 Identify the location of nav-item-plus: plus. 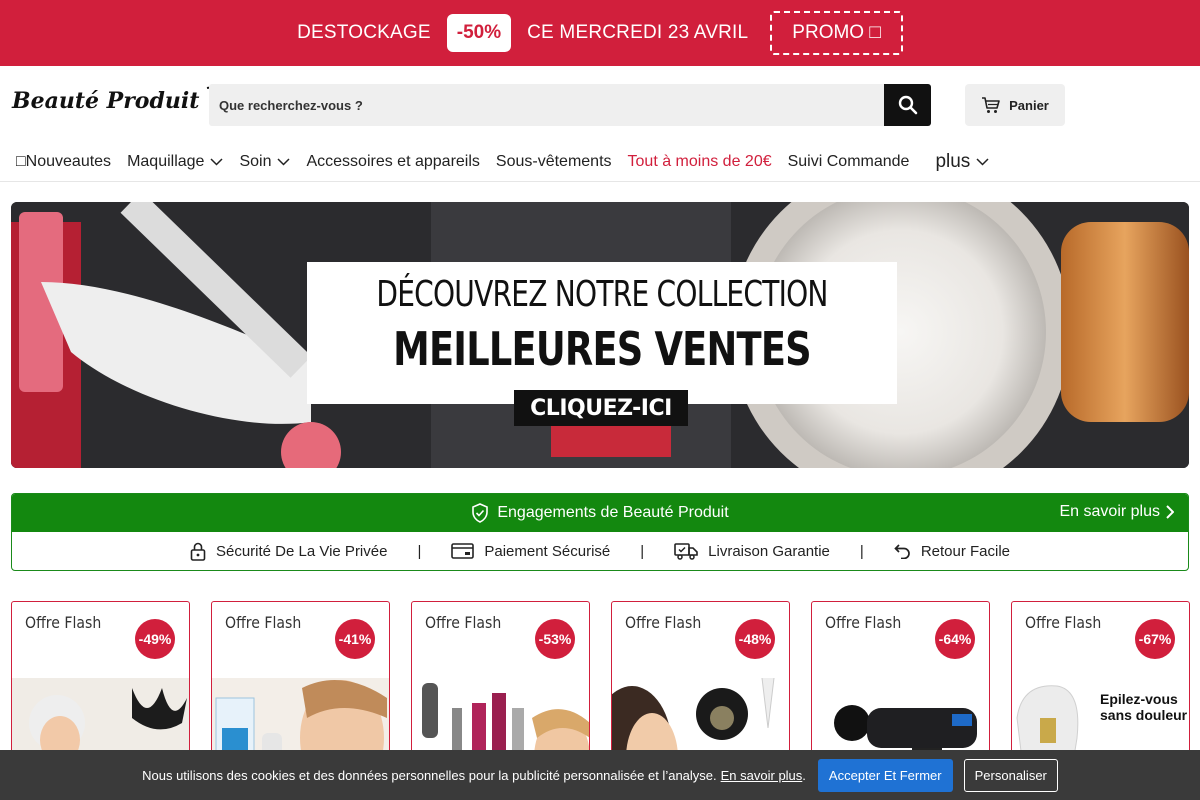
(962, 162).